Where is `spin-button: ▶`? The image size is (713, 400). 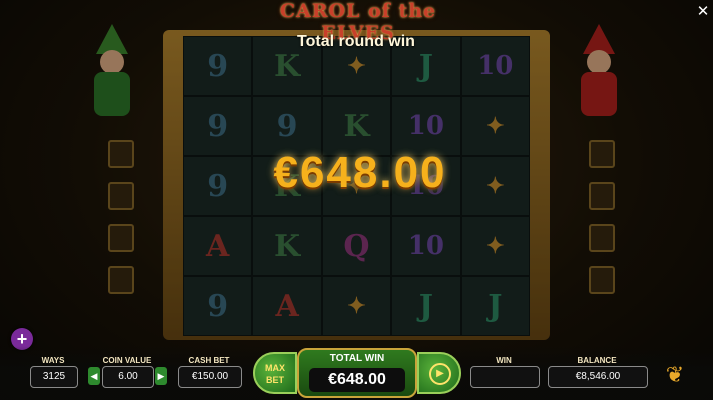 spin-button: ▶ is located at coordinates (439, 373).